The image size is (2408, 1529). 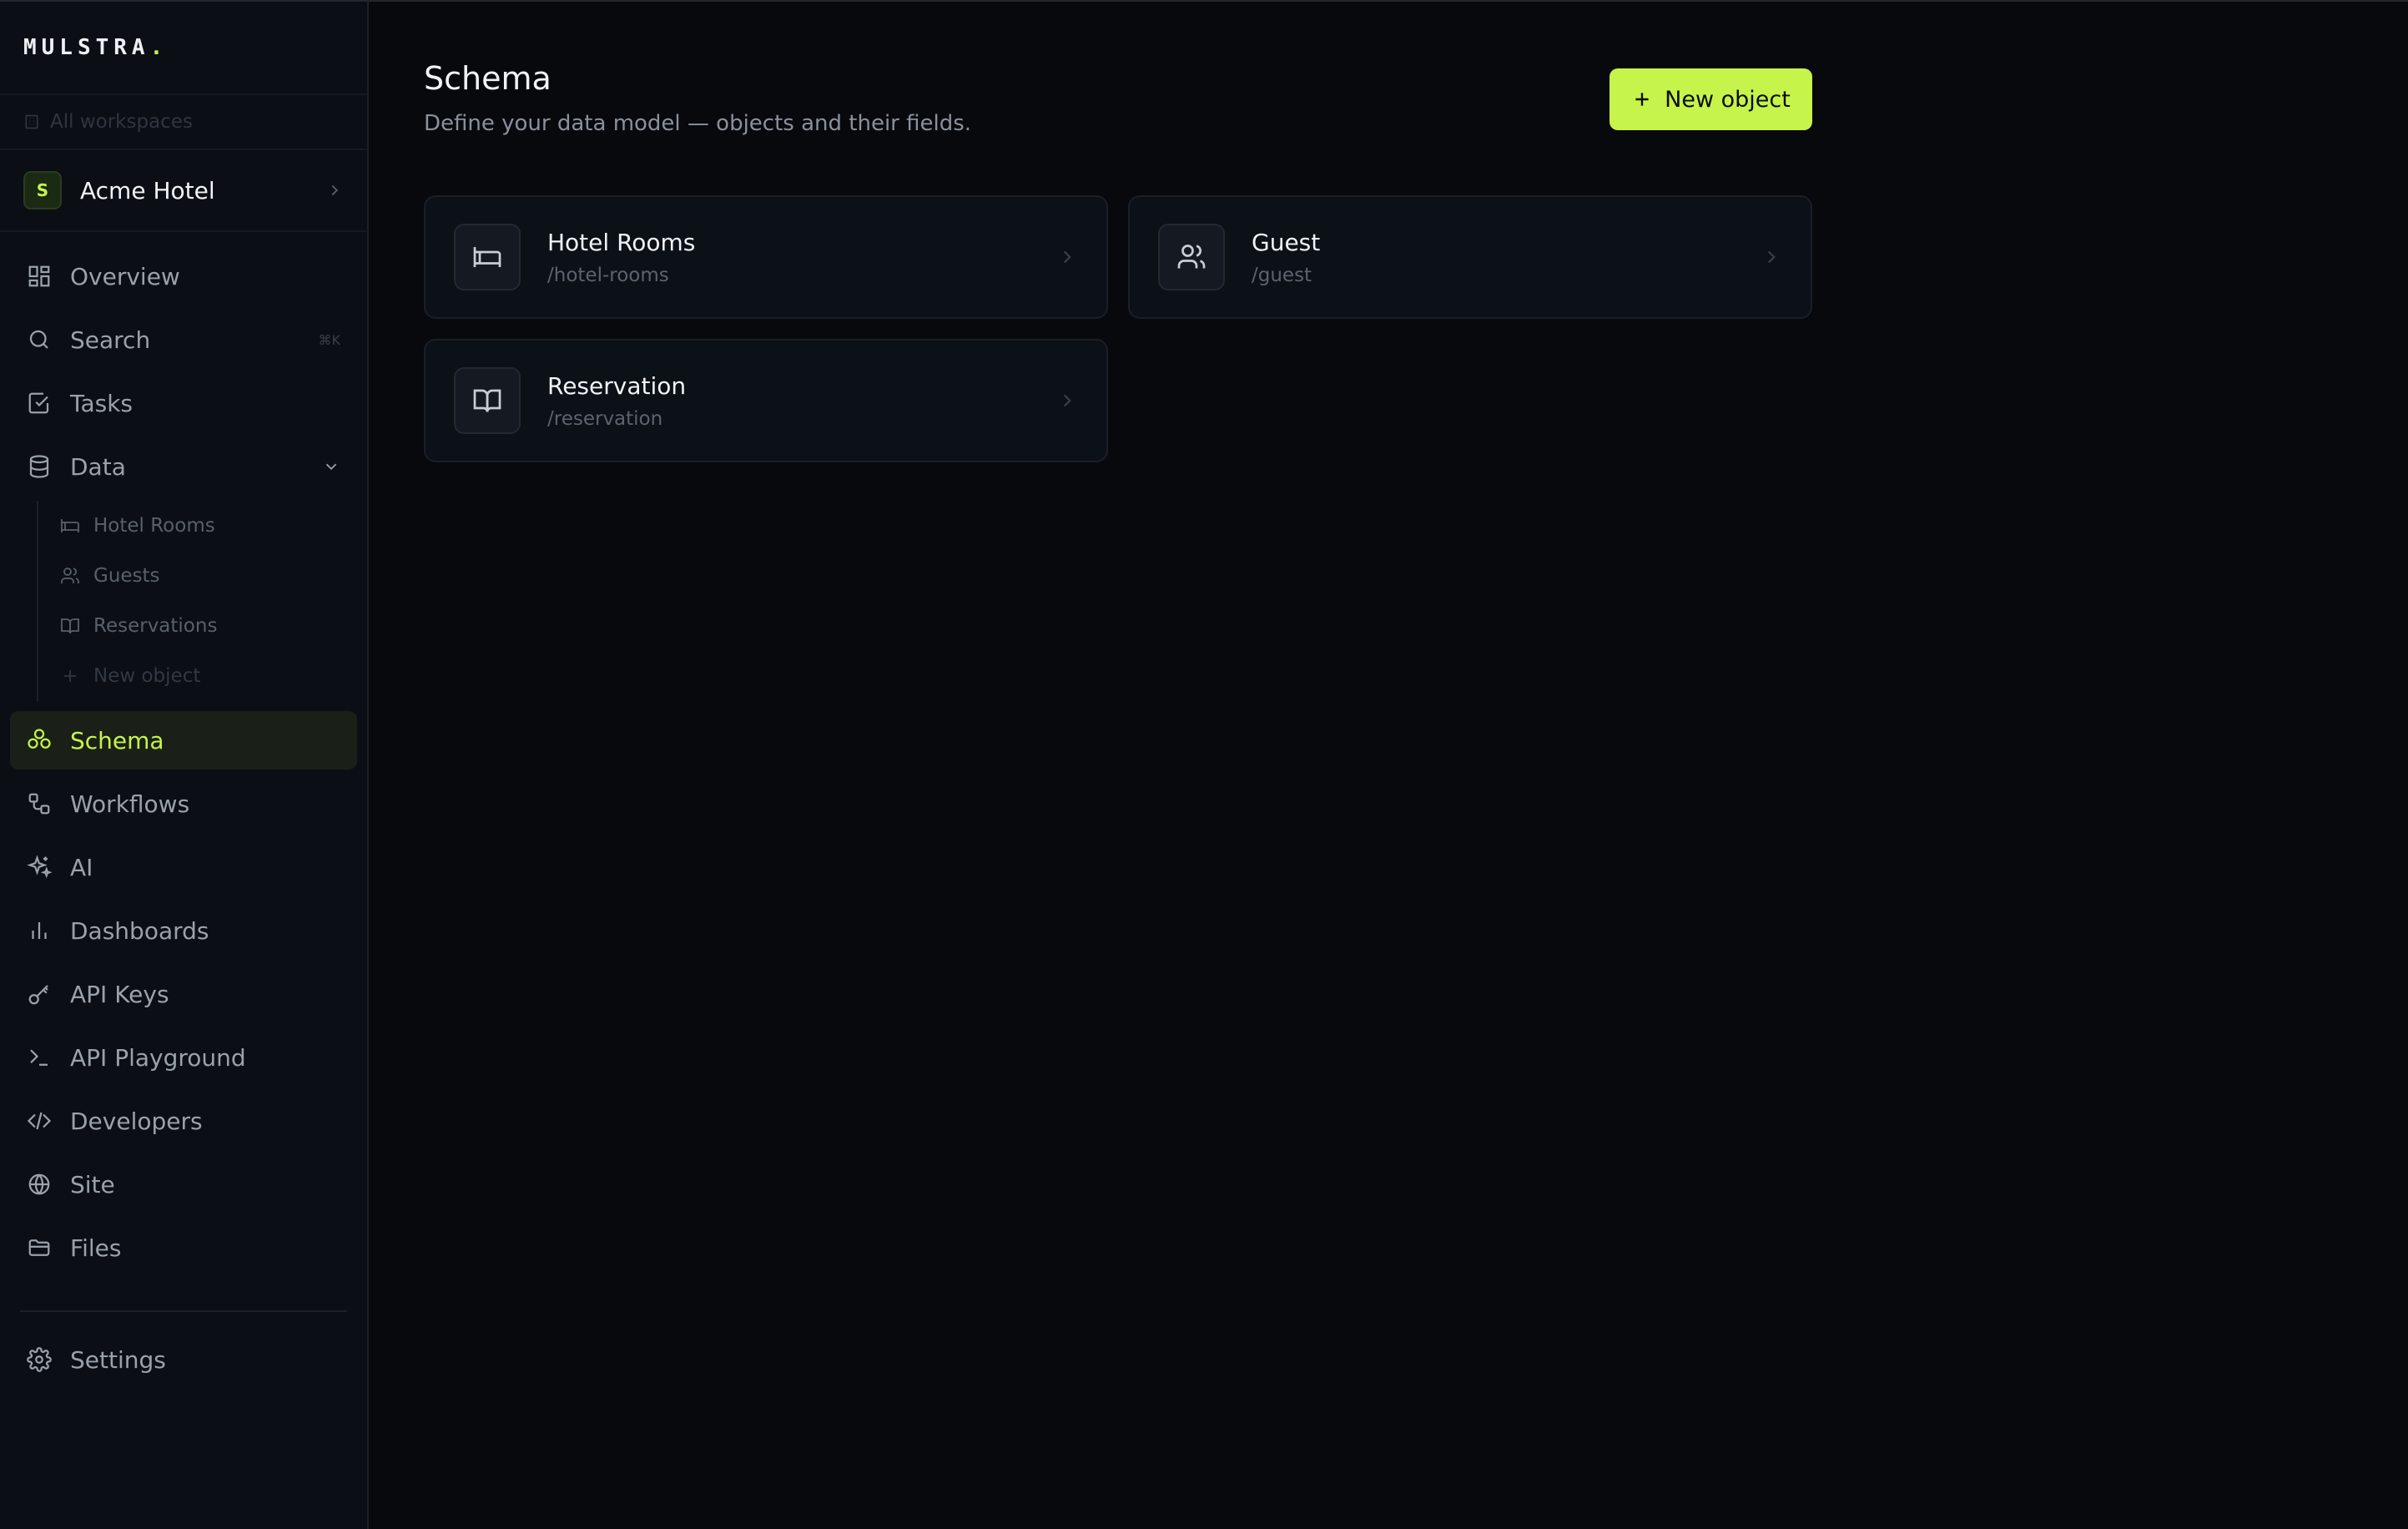 What do you see at coordinates (183, 994) in the screenshot?
I see `sidebar-item-api-keys: API Keys` at bounding box center [183, 994].